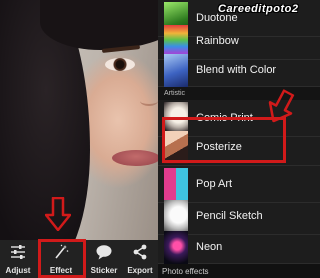  Describe the element at coordinates (135, 158) in the screenshot. I see `lips` at that location.